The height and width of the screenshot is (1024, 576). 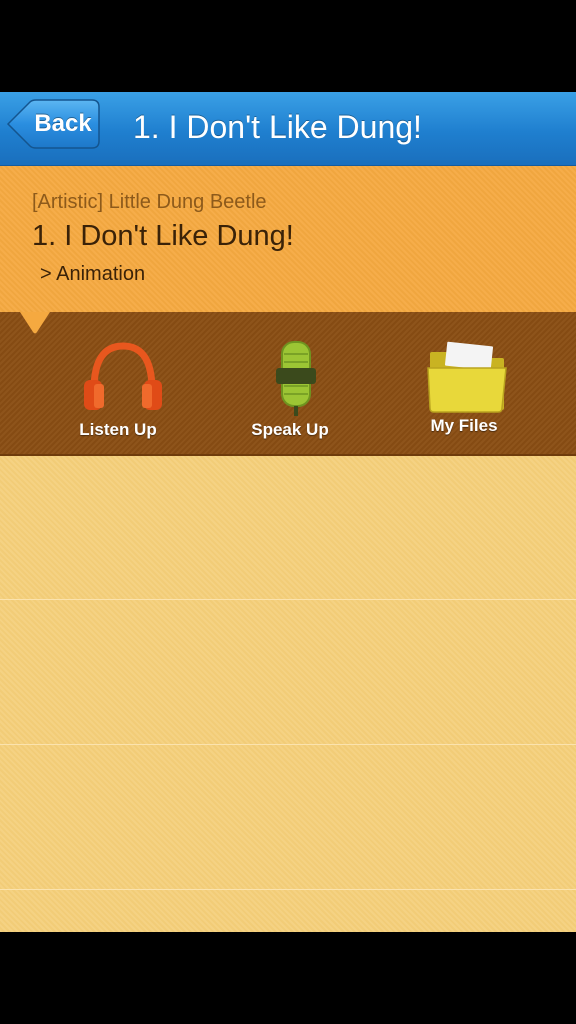 What do you see at coordinates (290, 429) in the screenshot?
I see `speak-up-label: Speak Up` at bounding box center [290, 429].